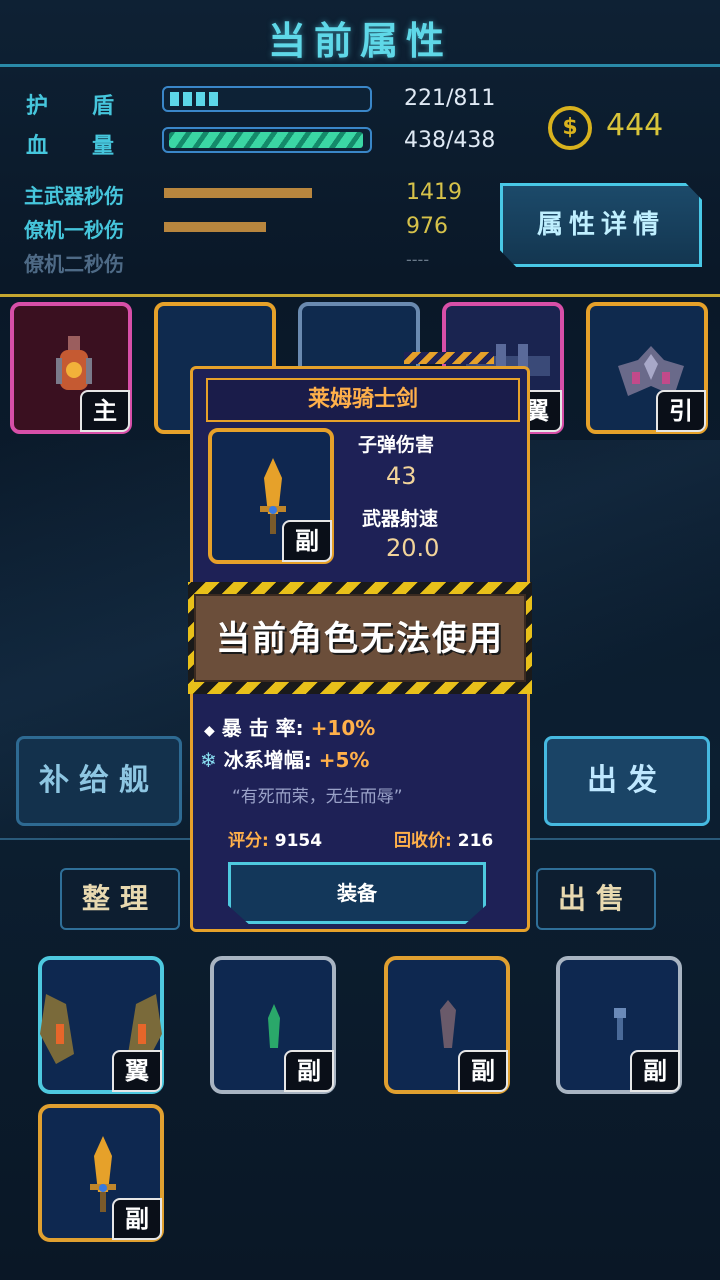  I want to click on blue-weapon-icon, so click(620, 1024).